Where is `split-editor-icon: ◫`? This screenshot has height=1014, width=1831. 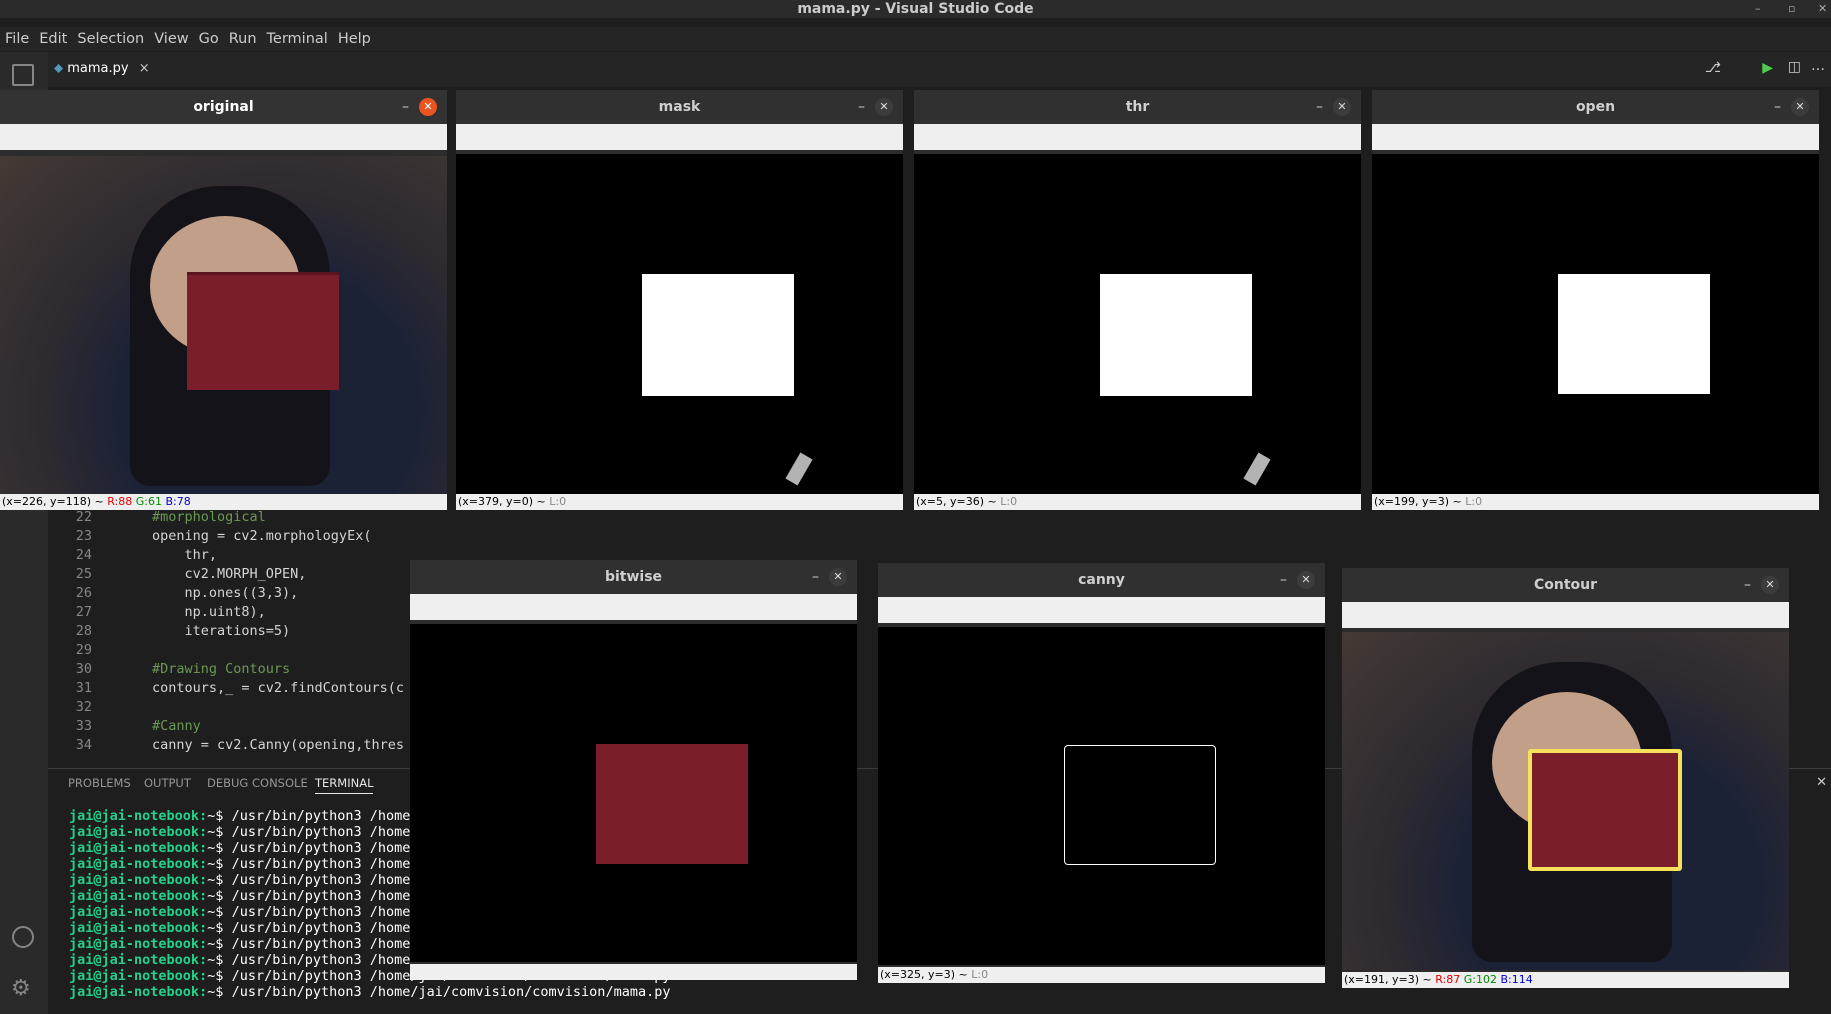
split-editor-icon: ◫ is located at coordinates (1794, 67).